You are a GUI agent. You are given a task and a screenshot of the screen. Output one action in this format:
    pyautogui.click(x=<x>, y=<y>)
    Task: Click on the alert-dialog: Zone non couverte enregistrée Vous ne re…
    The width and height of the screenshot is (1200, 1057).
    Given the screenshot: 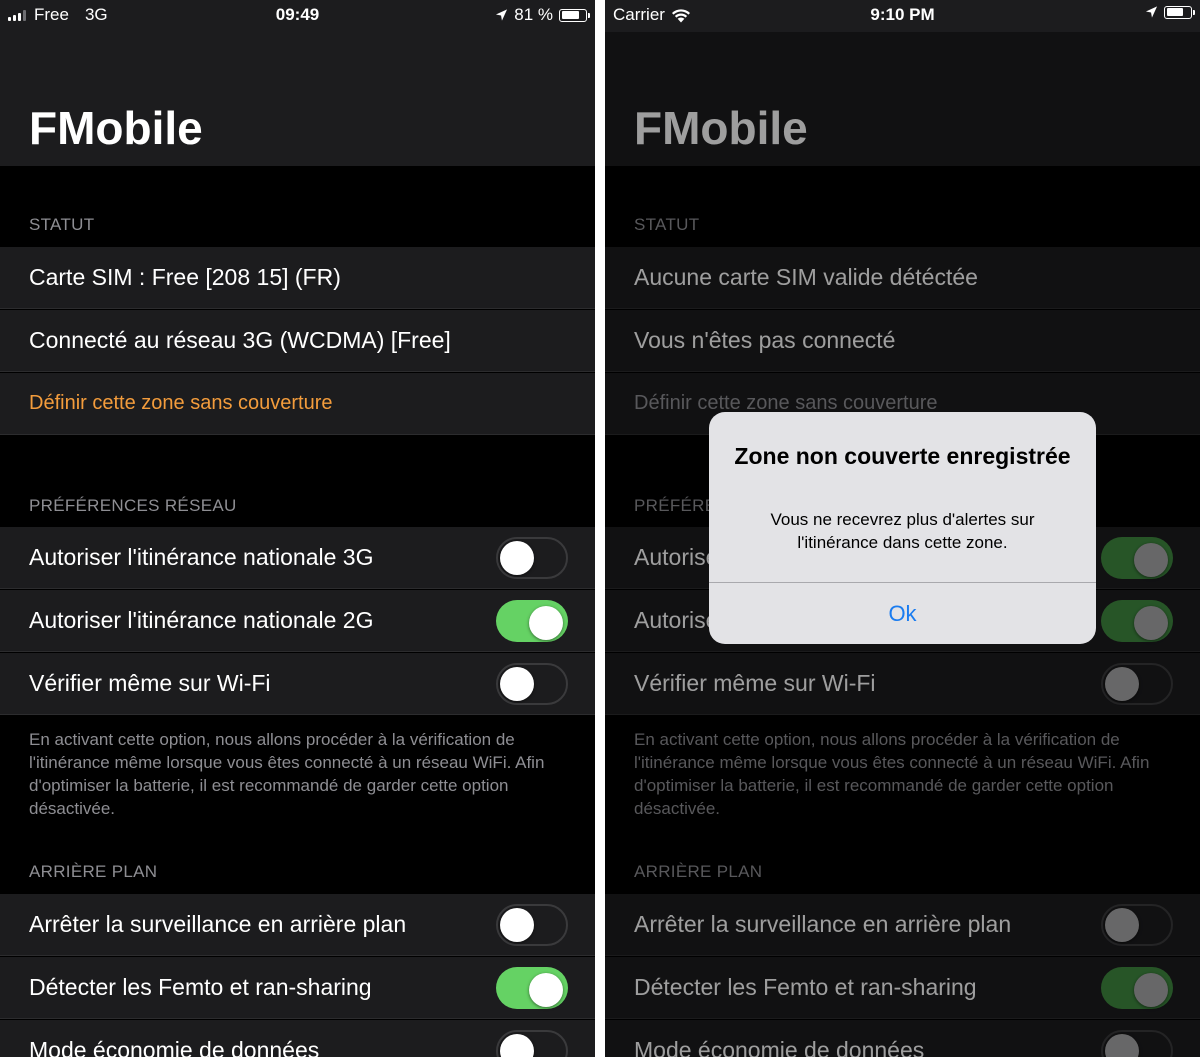 What is the action you would take?
    pyautogui.click(x=902, y=528)
    